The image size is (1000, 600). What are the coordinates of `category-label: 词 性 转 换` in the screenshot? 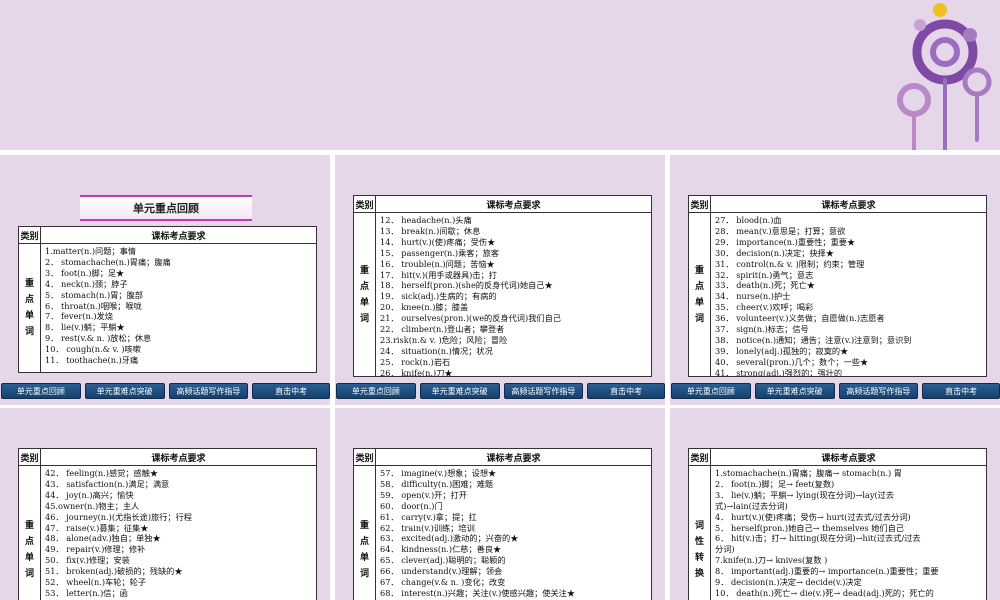 It's located at (700, 533).